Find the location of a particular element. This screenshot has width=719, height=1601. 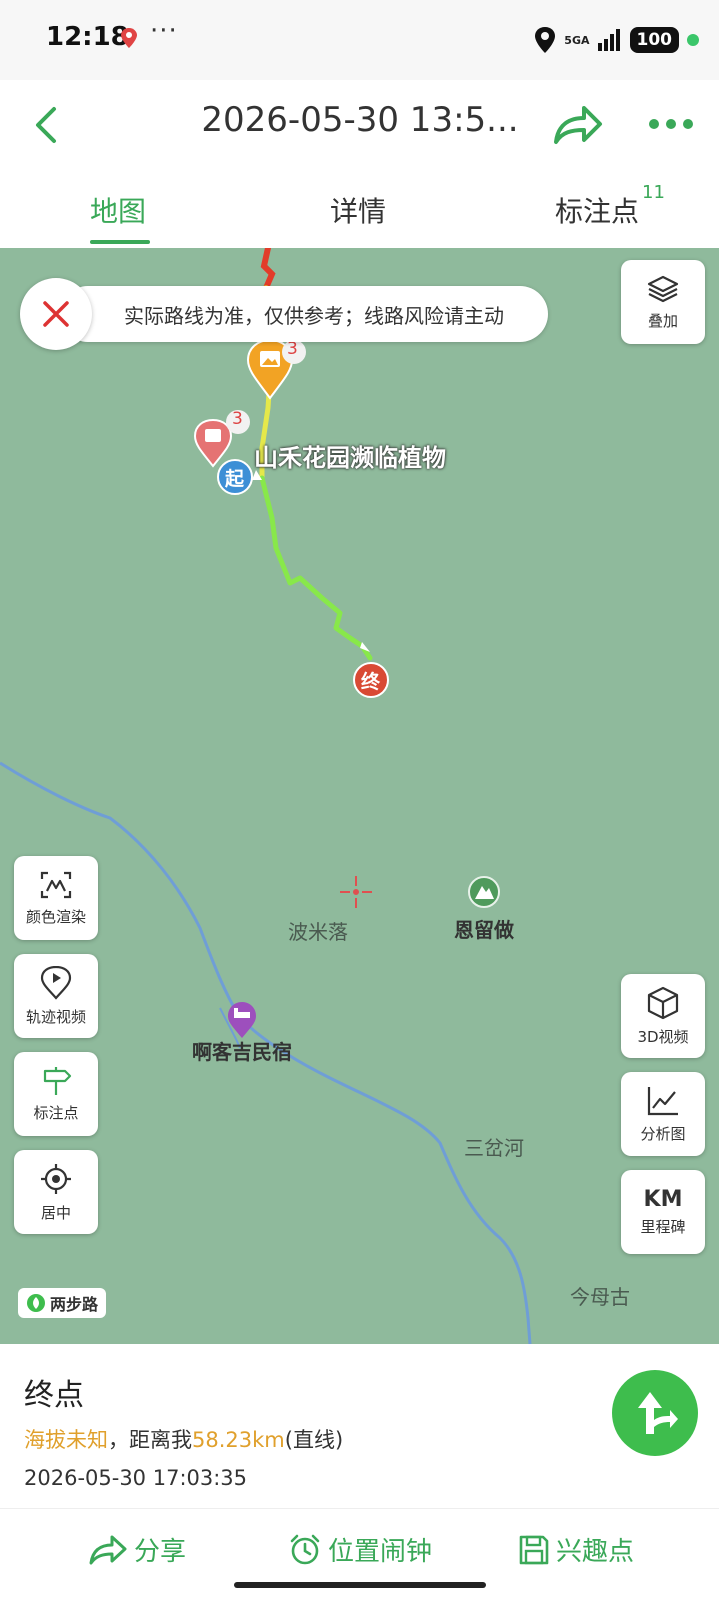

distance-value: 58.23km is located at coordinates (238, 1440).